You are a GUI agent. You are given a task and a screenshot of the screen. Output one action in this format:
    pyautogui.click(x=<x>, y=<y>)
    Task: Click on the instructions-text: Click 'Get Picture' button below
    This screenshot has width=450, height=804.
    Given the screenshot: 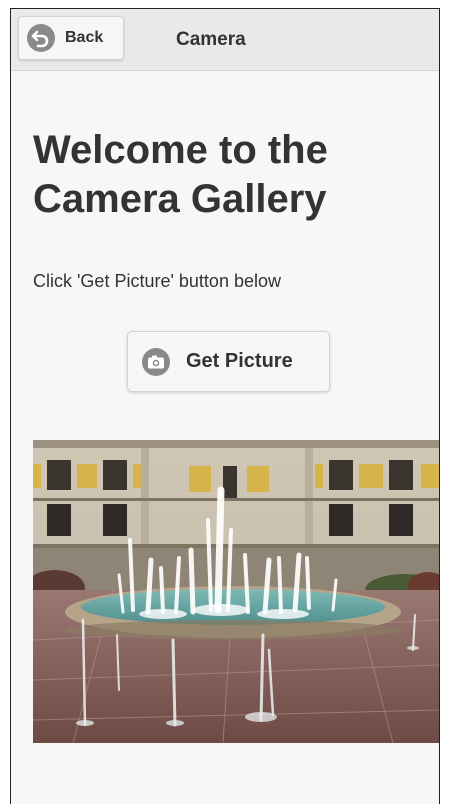 What is the action you would take?
    pyautogui.click(x=157, y=281)
    